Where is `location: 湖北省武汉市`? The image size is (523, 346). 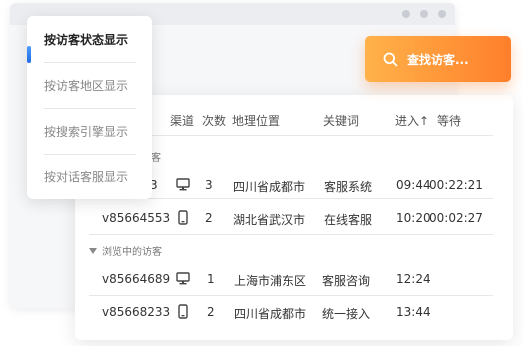 location: 湖北省武汉市 is located at coordinates (269, 220).